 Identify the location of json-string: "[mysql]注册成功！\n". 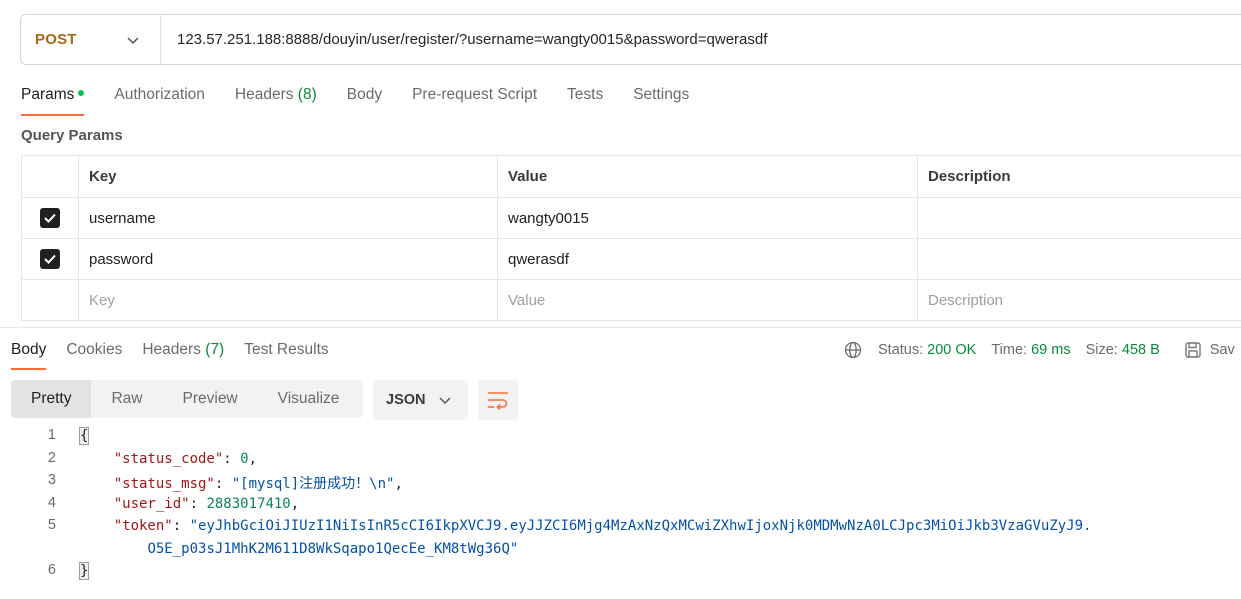
(313, 484).